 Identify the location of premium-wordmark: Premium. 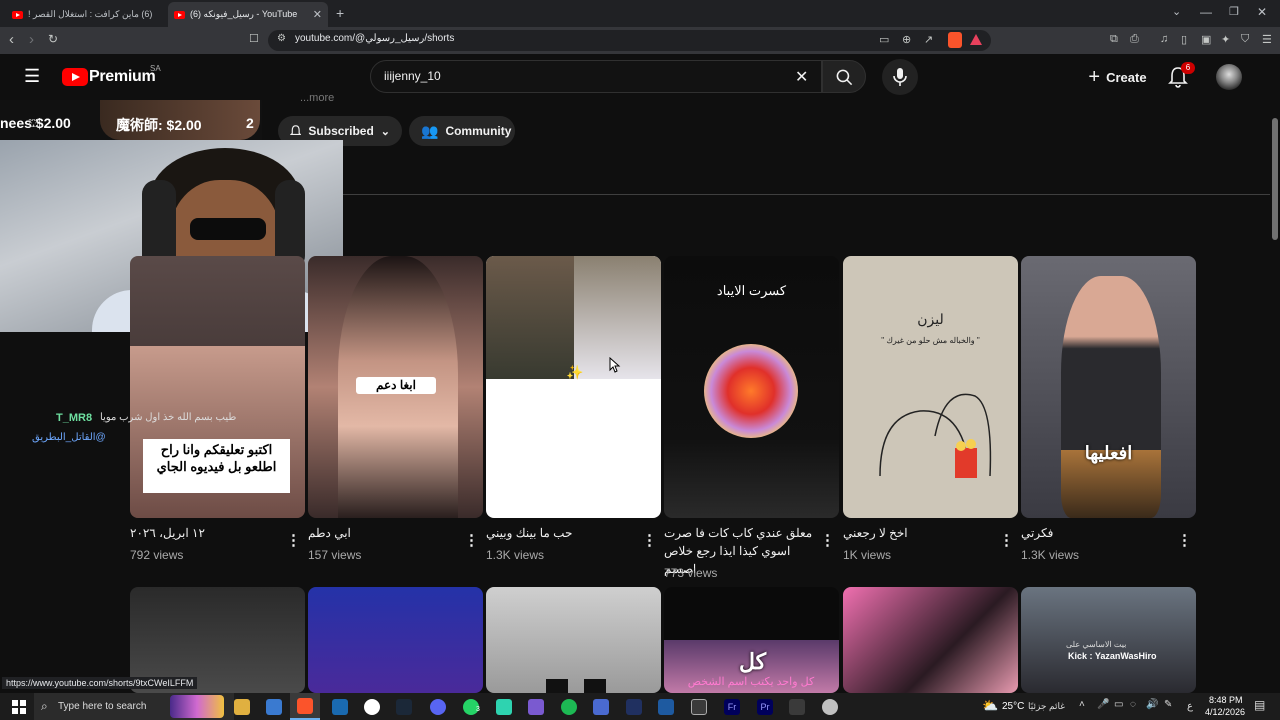
(122, 77).